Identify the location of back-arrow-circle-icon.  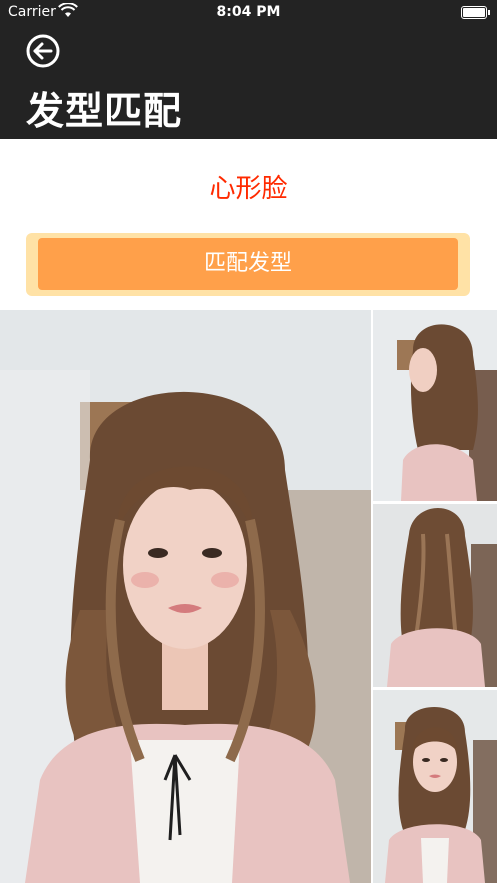
(43, 51).